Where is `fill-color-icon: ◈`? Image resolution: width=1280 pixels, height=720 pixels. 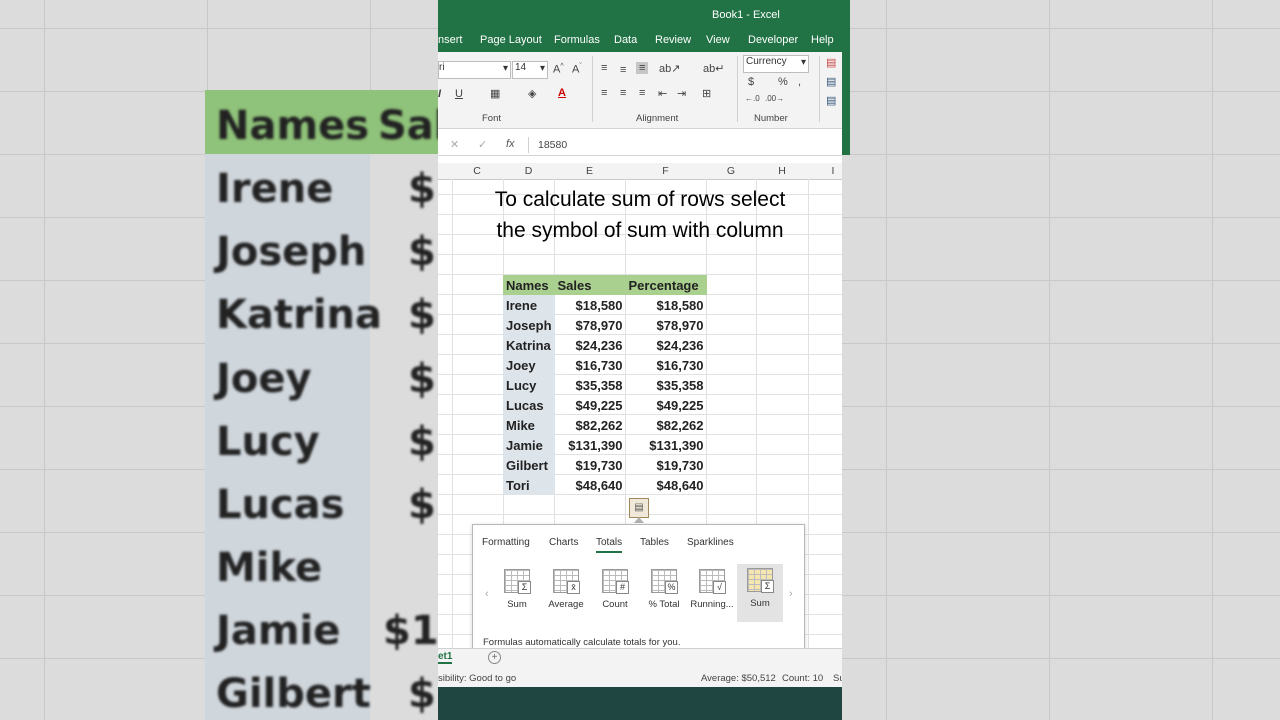 fill-color-icon: ◈ is located at coordinates (532, 93).